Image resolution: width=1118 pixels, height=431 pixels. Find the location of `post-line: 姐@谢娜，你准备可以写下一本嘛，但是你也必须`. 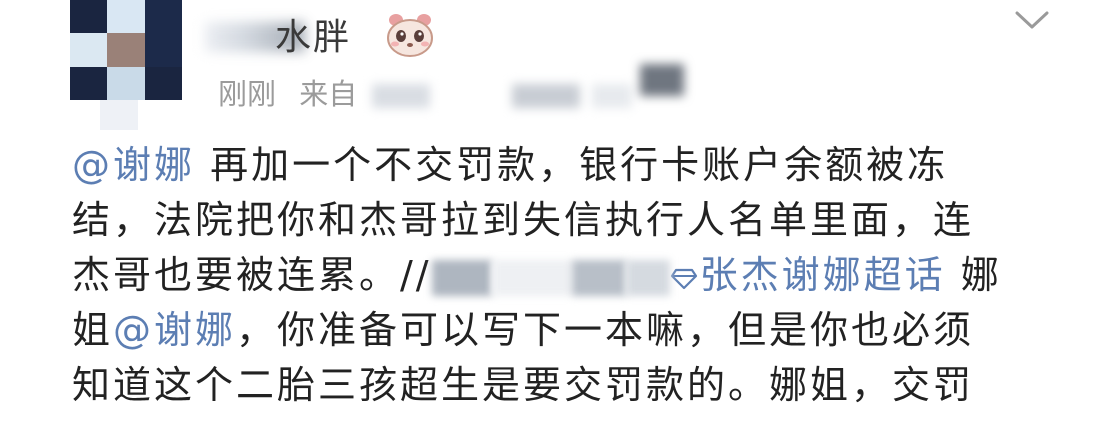

post-line: 姐@谢娜，你准备可以写下一本嘛，但是你也必须 is located at coordinates (562, 330).